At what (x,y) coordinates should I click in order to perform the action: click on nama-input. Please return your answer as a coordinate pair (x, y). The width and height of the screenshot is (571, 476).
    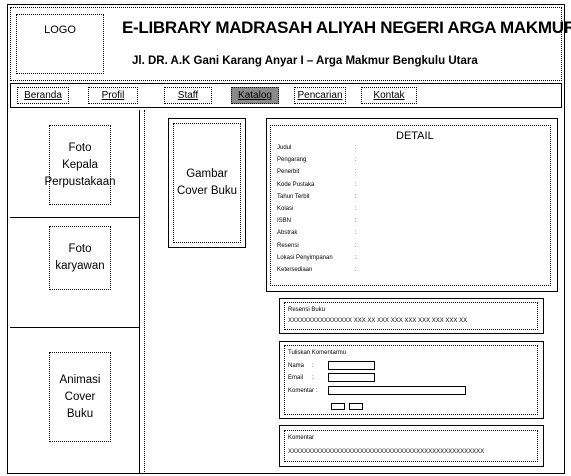
    Looking at the image, I should click on (351, 365).